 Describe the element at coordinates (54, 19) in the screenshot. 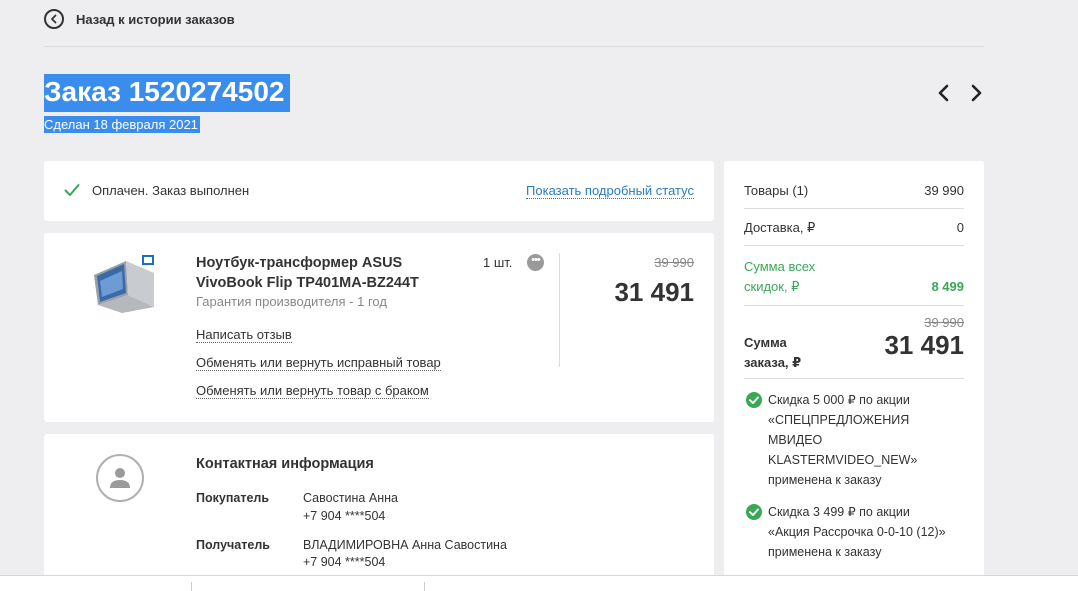

I see `back-arrow-icon` at that location.